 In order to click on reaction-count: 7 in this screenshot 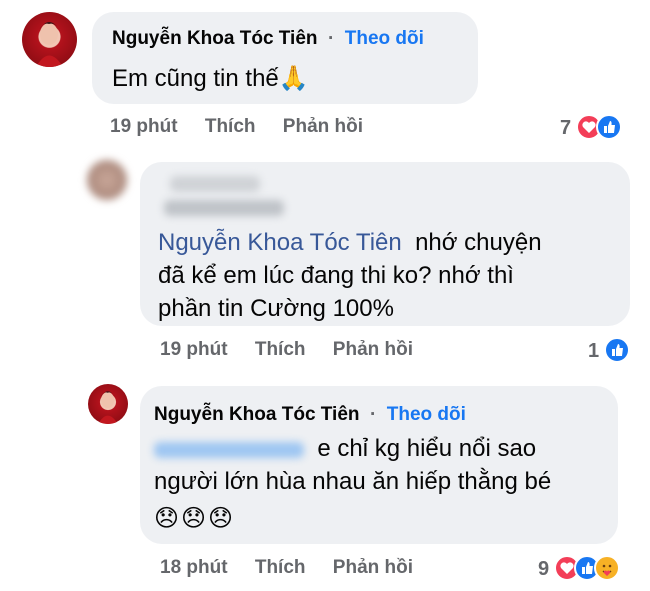, I will do `click(566, 128)`.